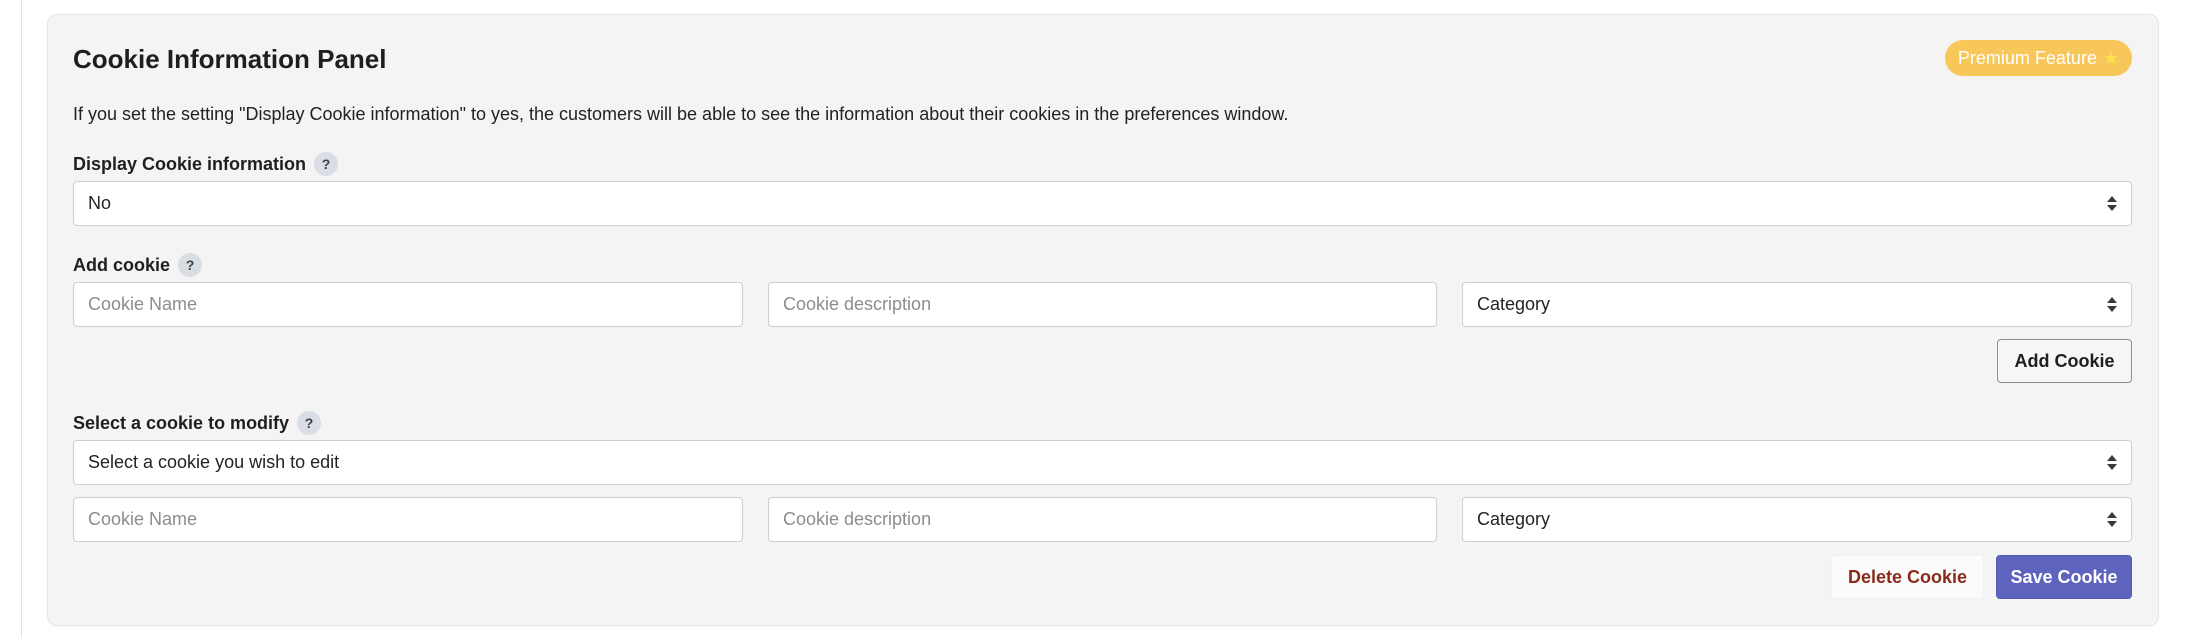 This screenshot has width=2199, height=638. Describe the element at coordinates (190, 164) in the screenshot. I see `display-cookie-info-label-text: Display Cookie information` at that location.